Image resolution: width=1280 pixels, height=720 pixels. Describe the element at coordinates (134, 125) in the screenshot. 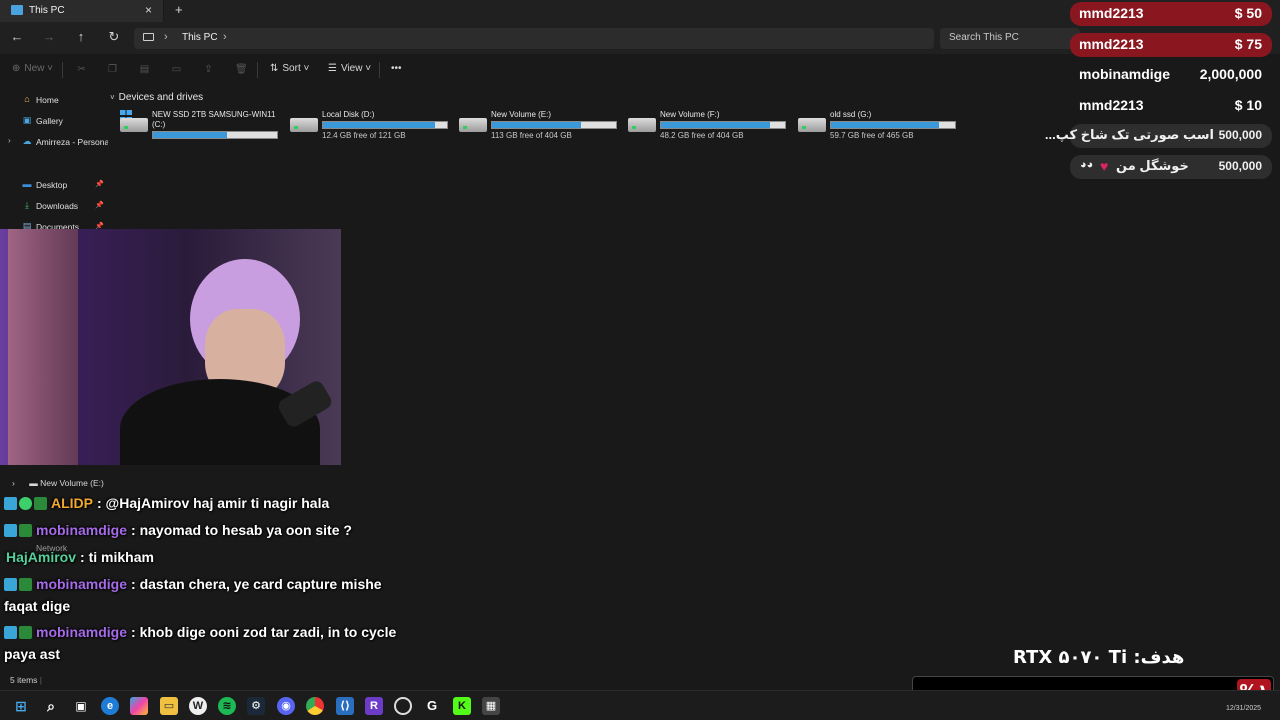

I see `drive-icon` at that location.